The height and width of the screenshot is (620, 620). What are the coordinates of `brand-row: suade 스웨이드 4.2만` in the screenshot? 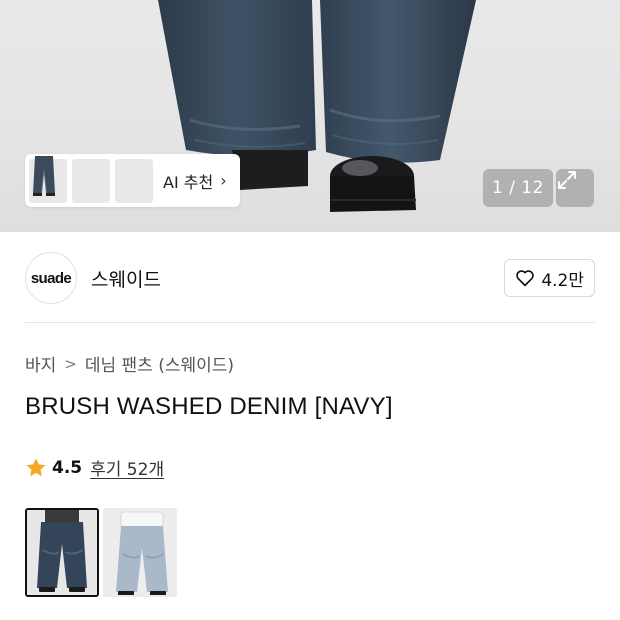 It's located at (310, 278).